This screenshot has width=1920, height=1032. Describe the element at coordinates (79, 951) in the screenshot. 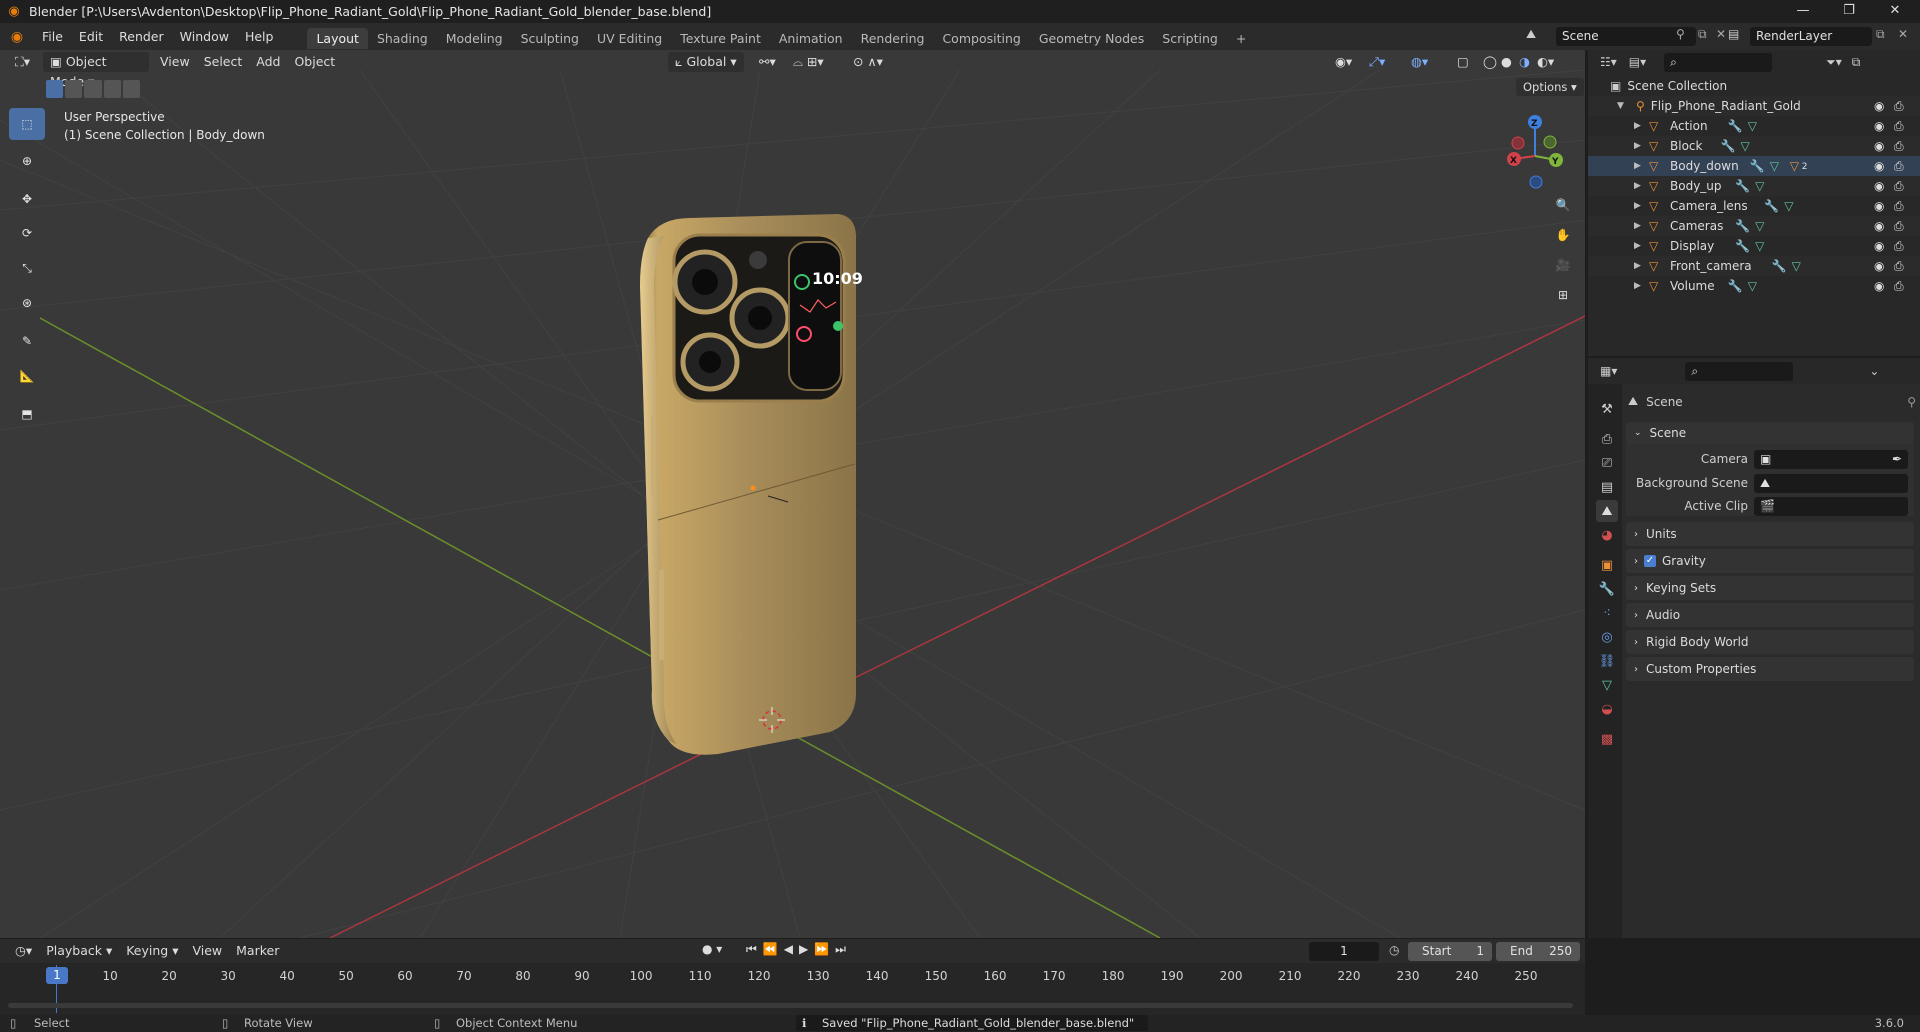

I see `menu-playback: Playback ▾` at that location.